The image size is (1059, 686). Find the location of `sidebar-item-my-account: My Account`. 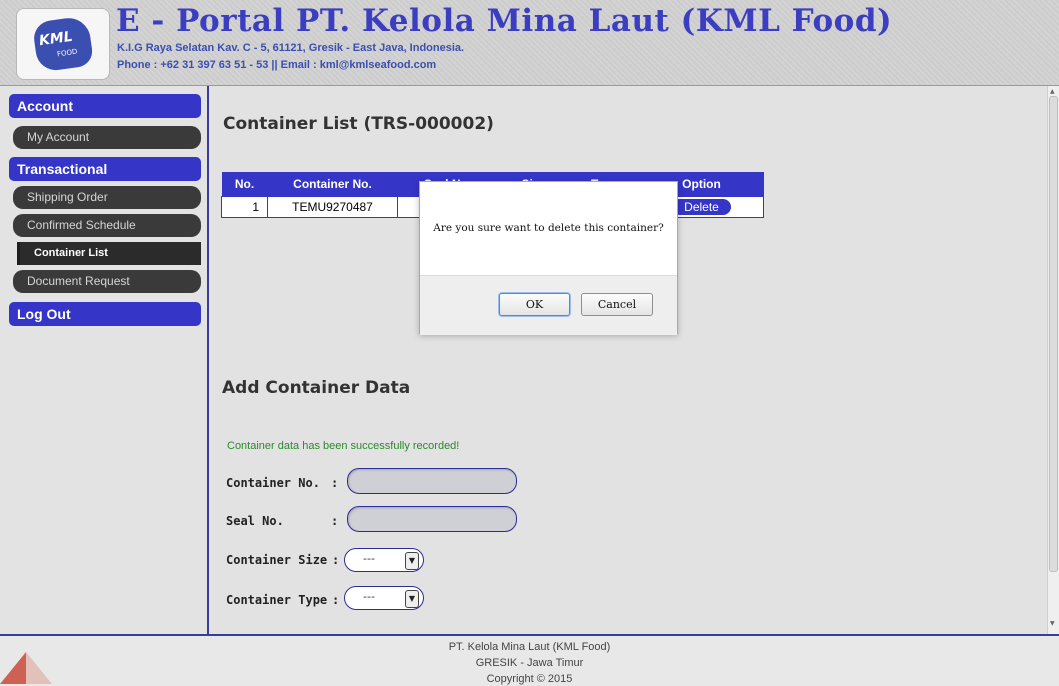

sidebar-item-my-account: My Account is located at coordinates (107, 137).